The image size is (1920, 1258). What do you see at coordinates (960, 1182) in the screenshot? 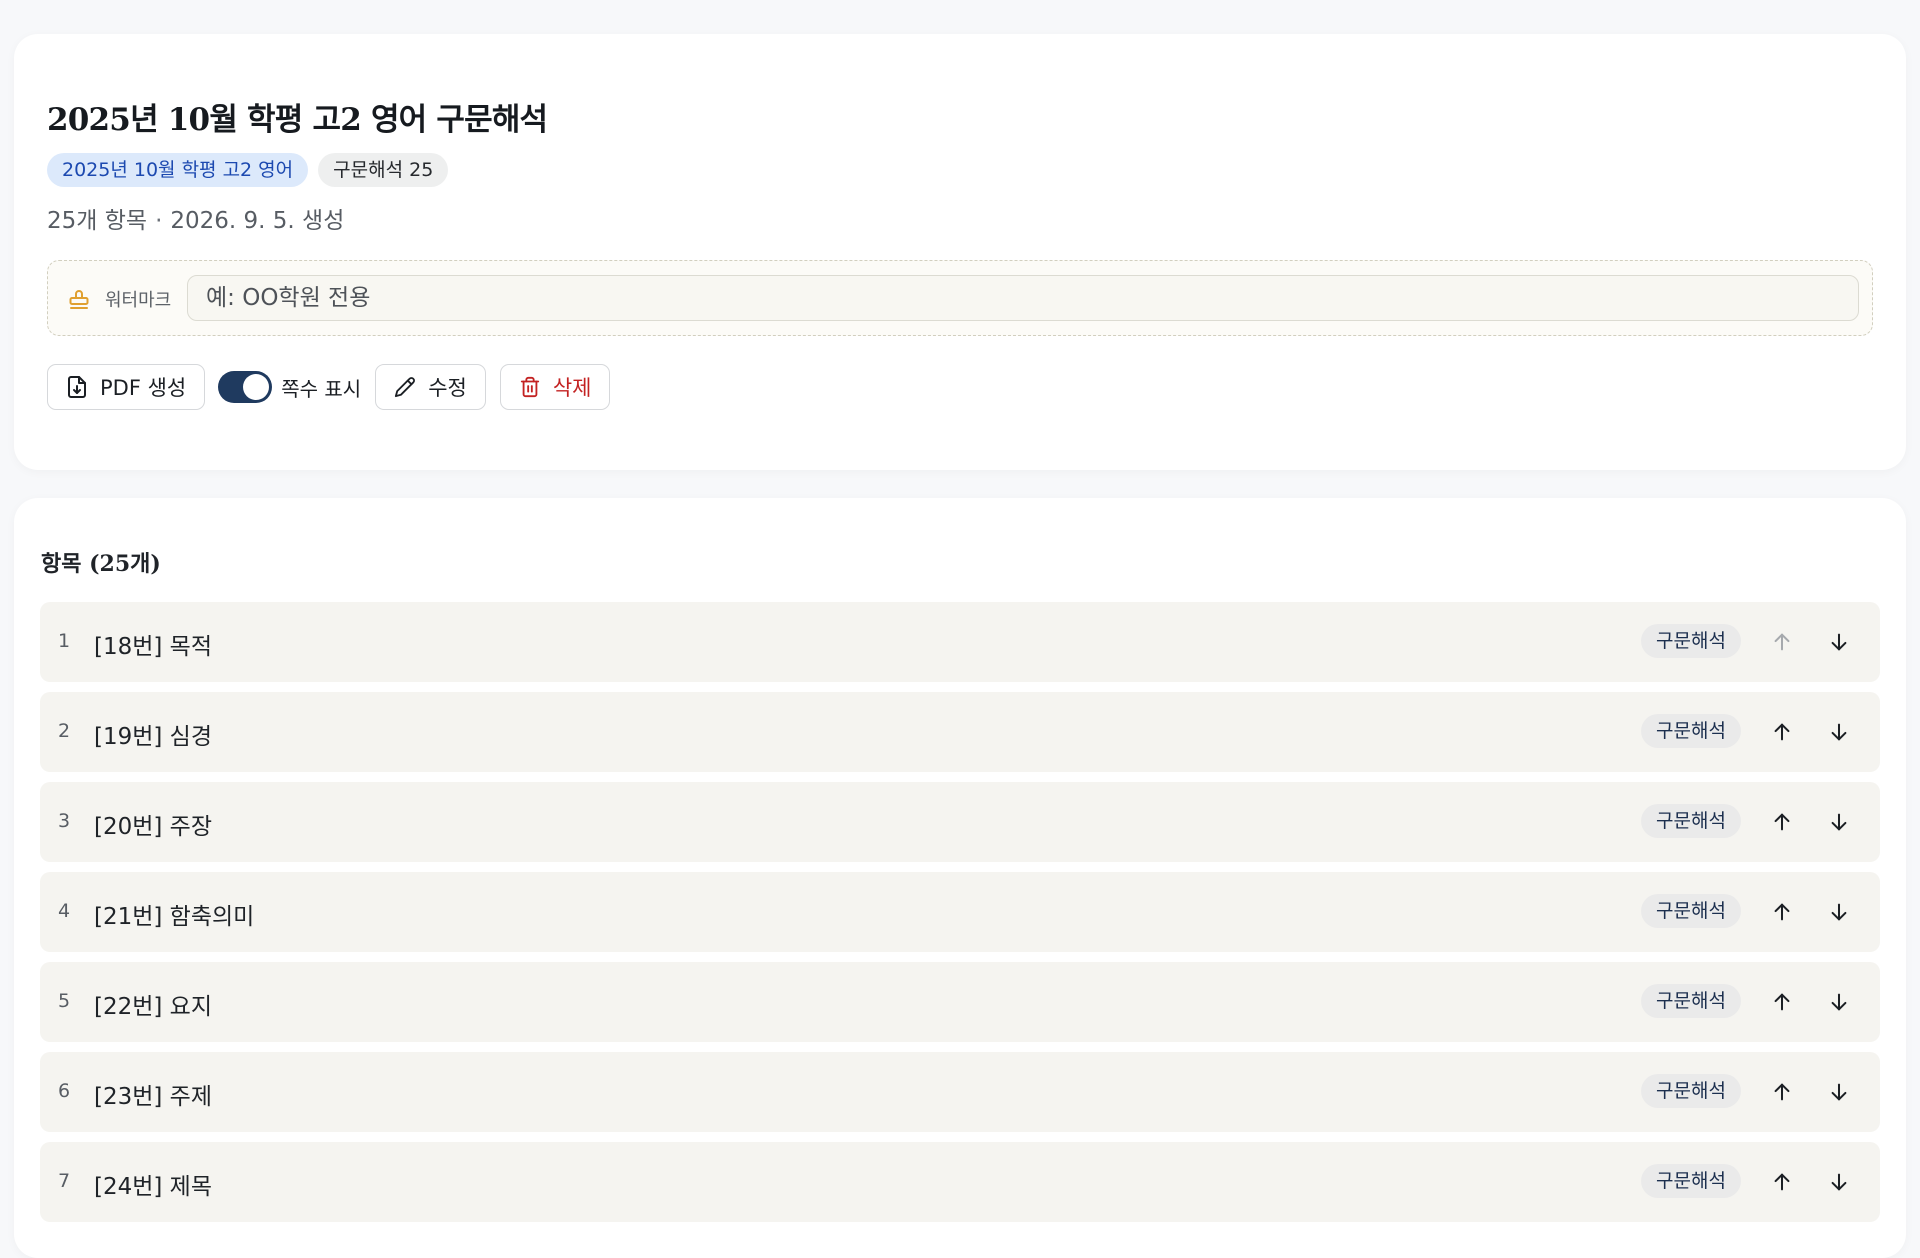
I see `list-item: 7 [24번] 제목 구문해석` at bounding box center [960, 1182].